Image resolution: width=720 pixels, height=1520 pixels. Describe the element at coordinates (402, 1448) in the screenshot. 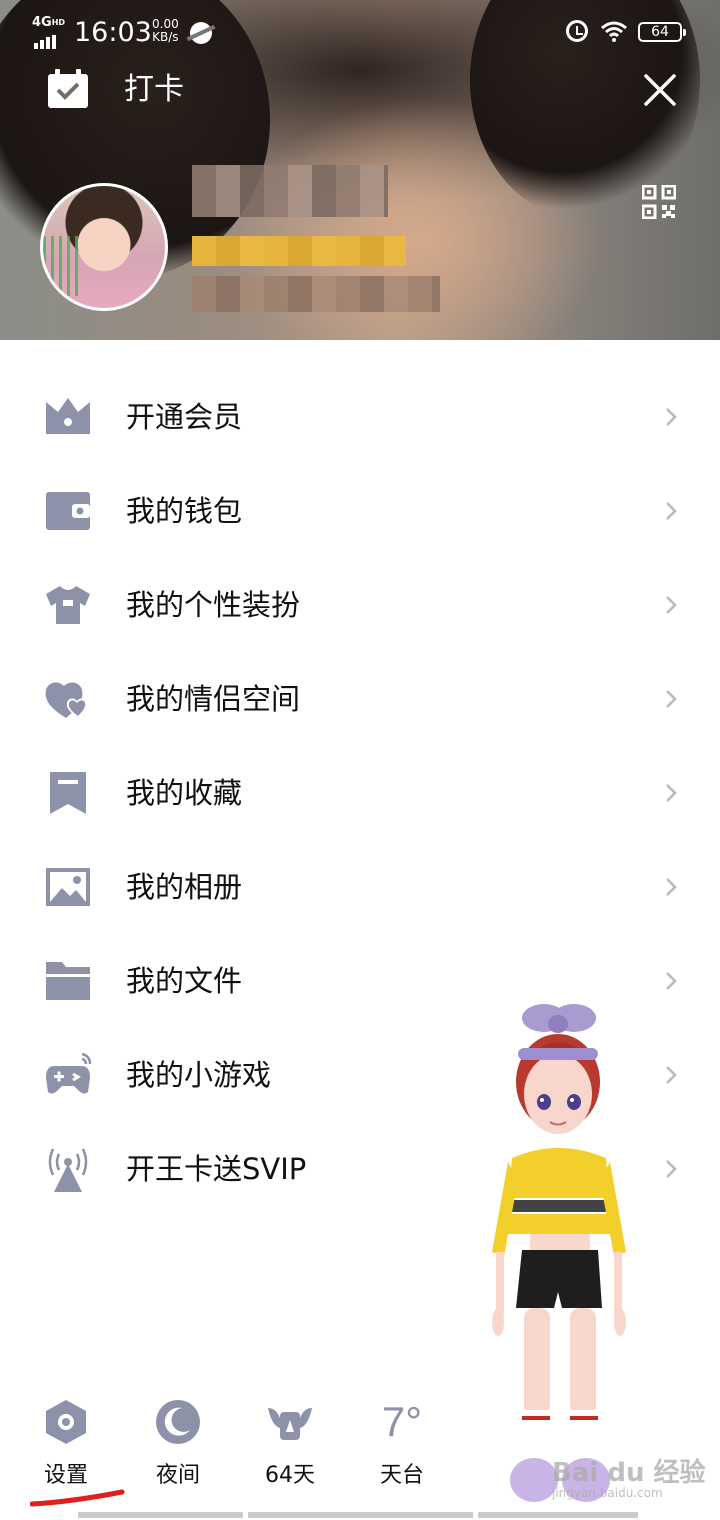

I see `weather-button: 7° 天台` at that location.